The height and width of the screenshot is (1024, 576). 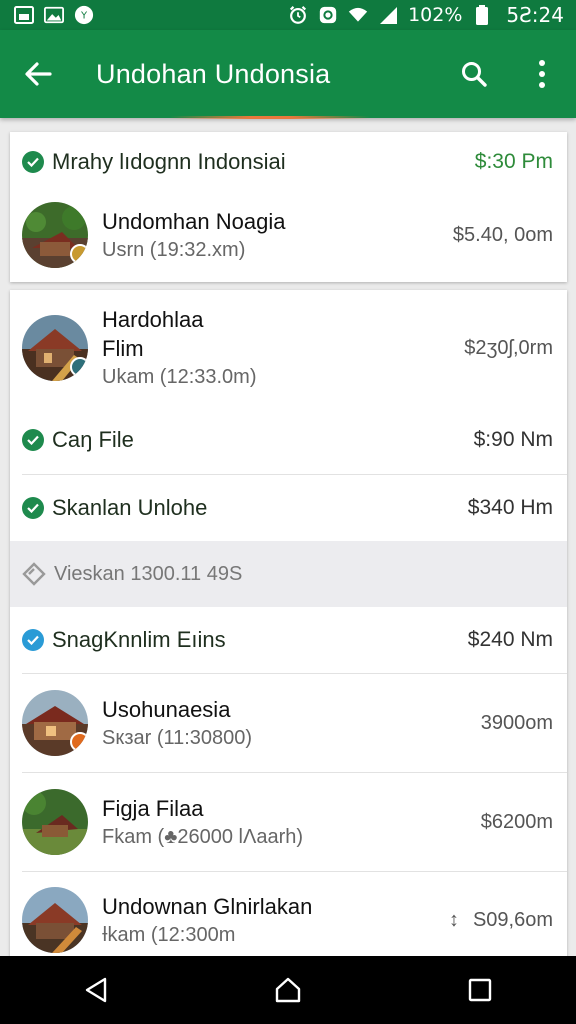 What do you see at coordinates (288, 723) in the screenshot?
I see `list-item: Usohunaesia Sкзar (11:30800) 3900om` at bounding box center [288, 723].